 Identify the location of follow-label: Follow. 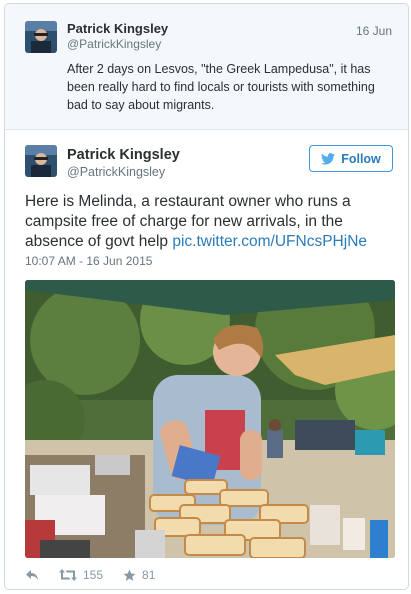
(361, 158).